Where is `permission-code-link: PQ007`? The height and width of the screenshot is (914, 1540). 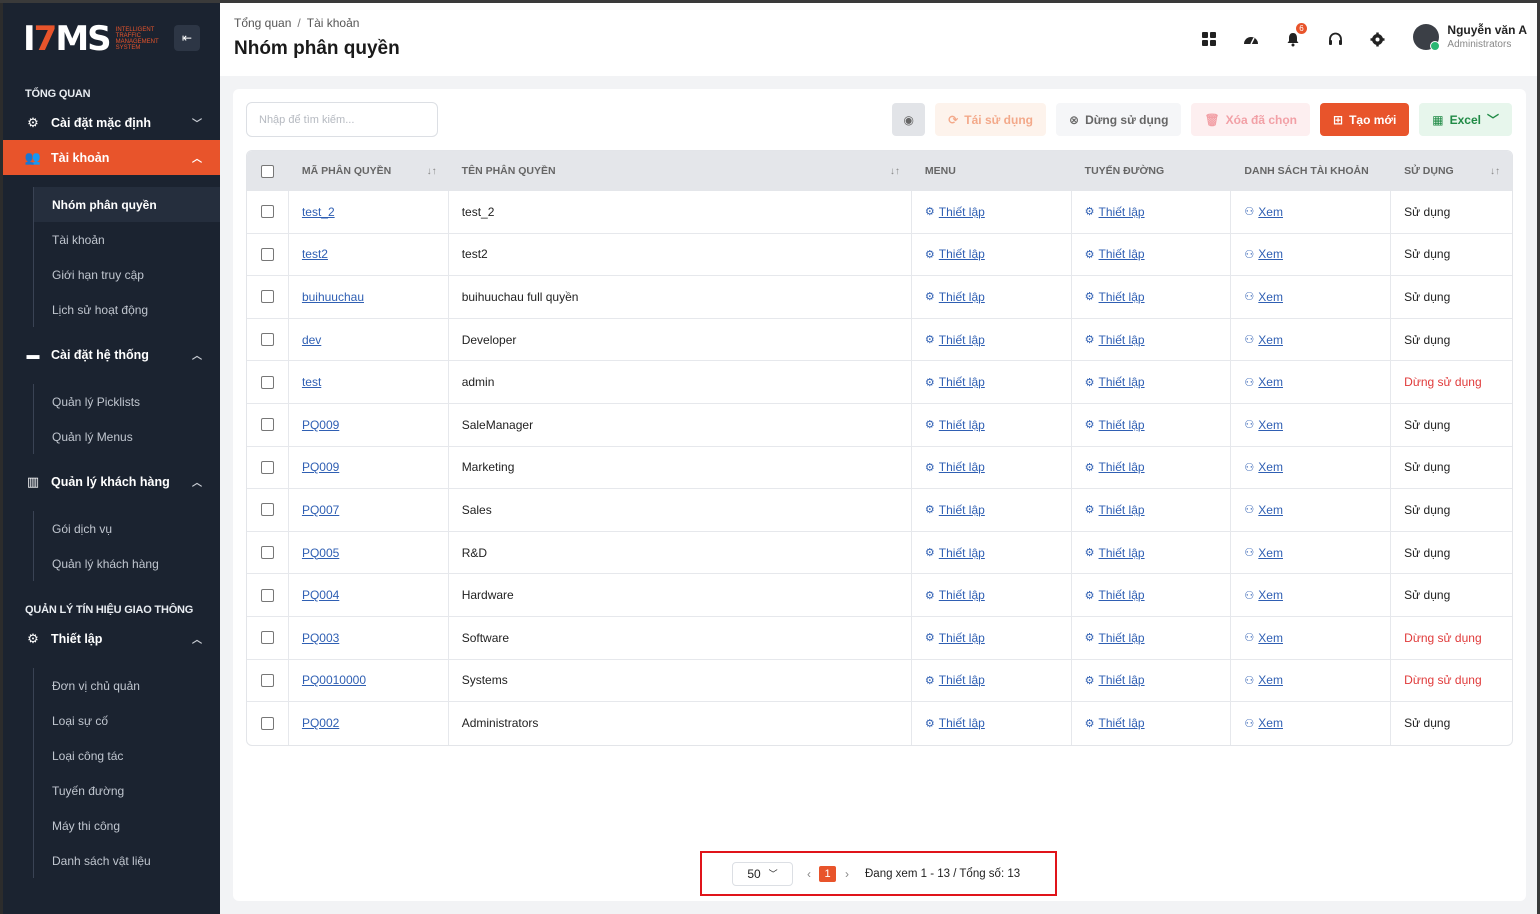 permission-code-link: PQ007 is located at coordinates (320, 510).